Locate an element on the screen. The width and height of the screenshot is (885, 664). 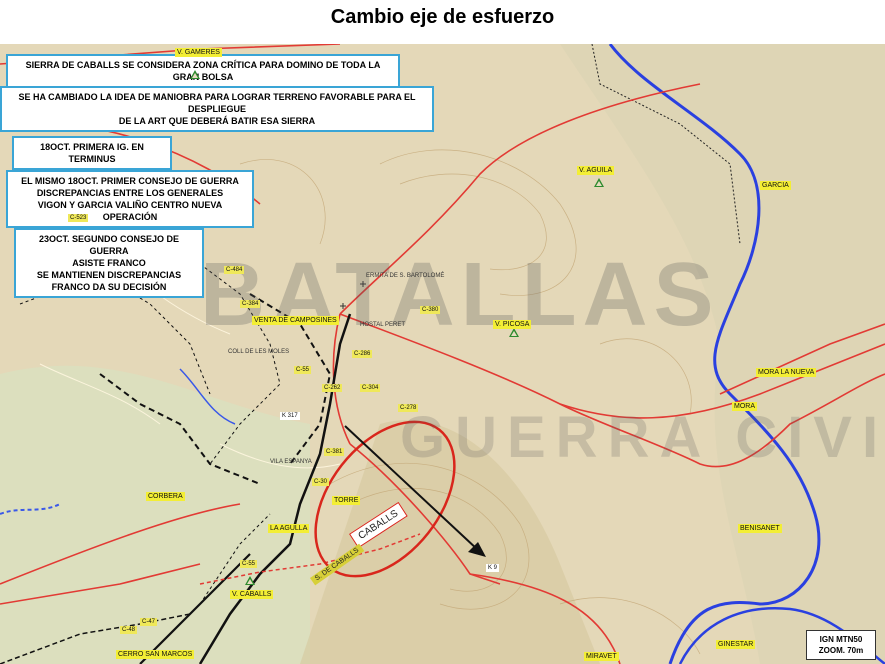
label-mora-la-nueva: MORA LA NUEVA is located at coordinates (786, 372).